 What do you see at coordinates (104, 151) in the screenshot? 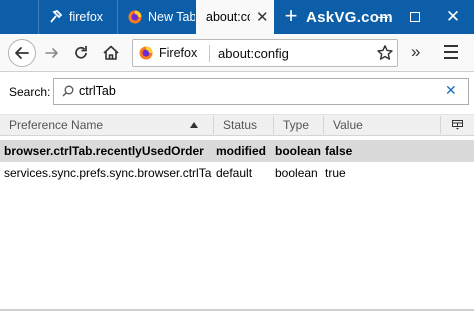
I see `preference-name: browser.ctrlTab.recentlyUsedOrder` at bounding box center [104, 151].